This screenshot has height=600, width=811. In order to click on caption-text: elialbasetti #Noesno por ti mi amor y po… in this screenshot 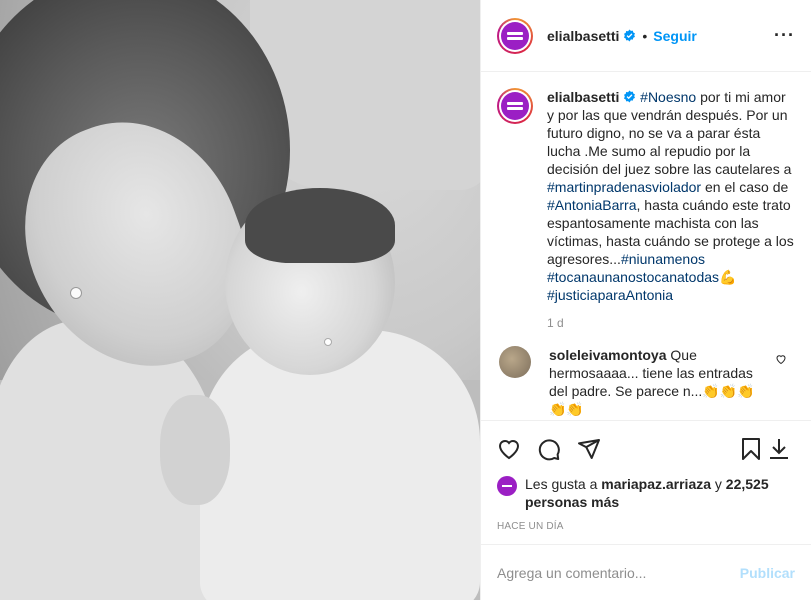, I will do `click(671, 196)`.